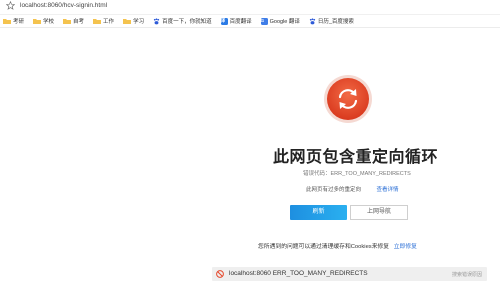 The image size is (500, 303). Describe the element at coordinates (318, 212) in the screenshot. I see `refresh-button: 刷新` at that location.